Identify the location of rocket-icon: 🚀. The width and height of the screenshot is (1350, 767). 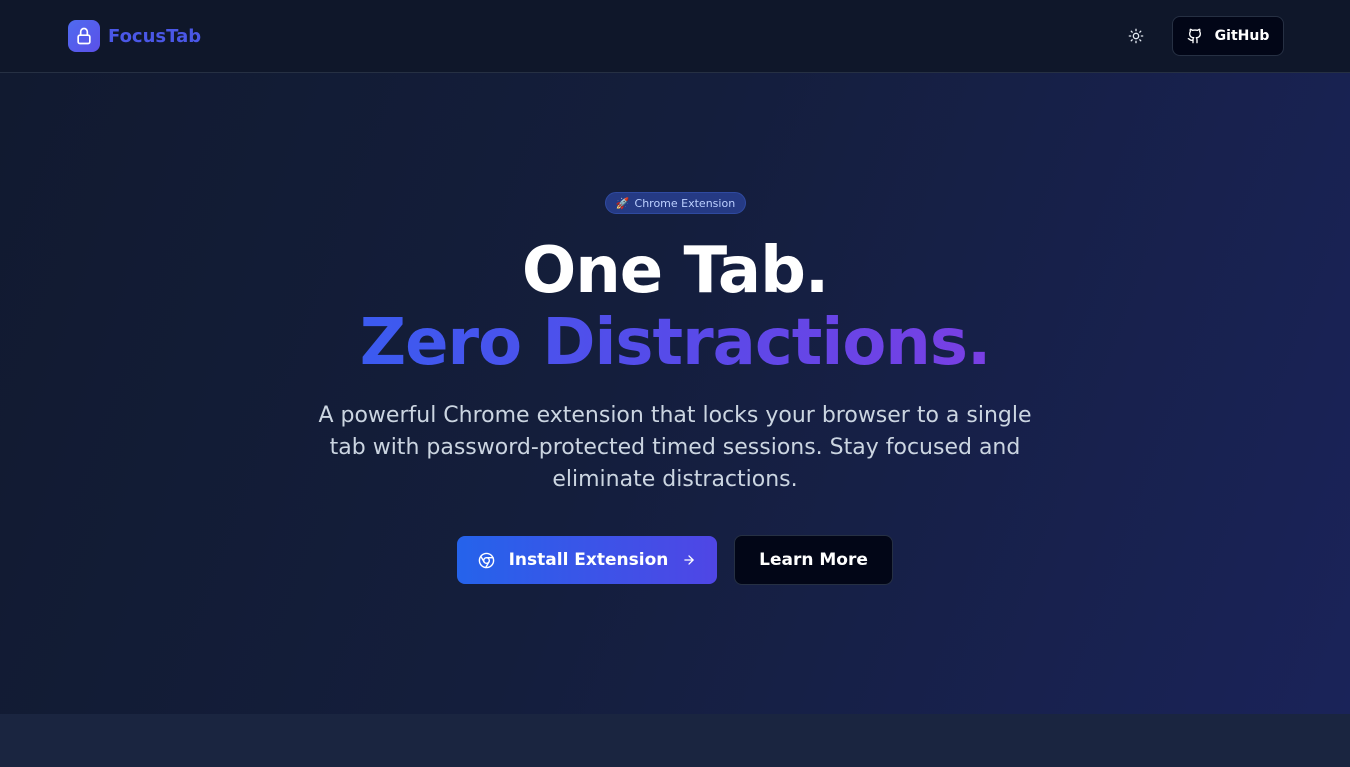
(622, 203).